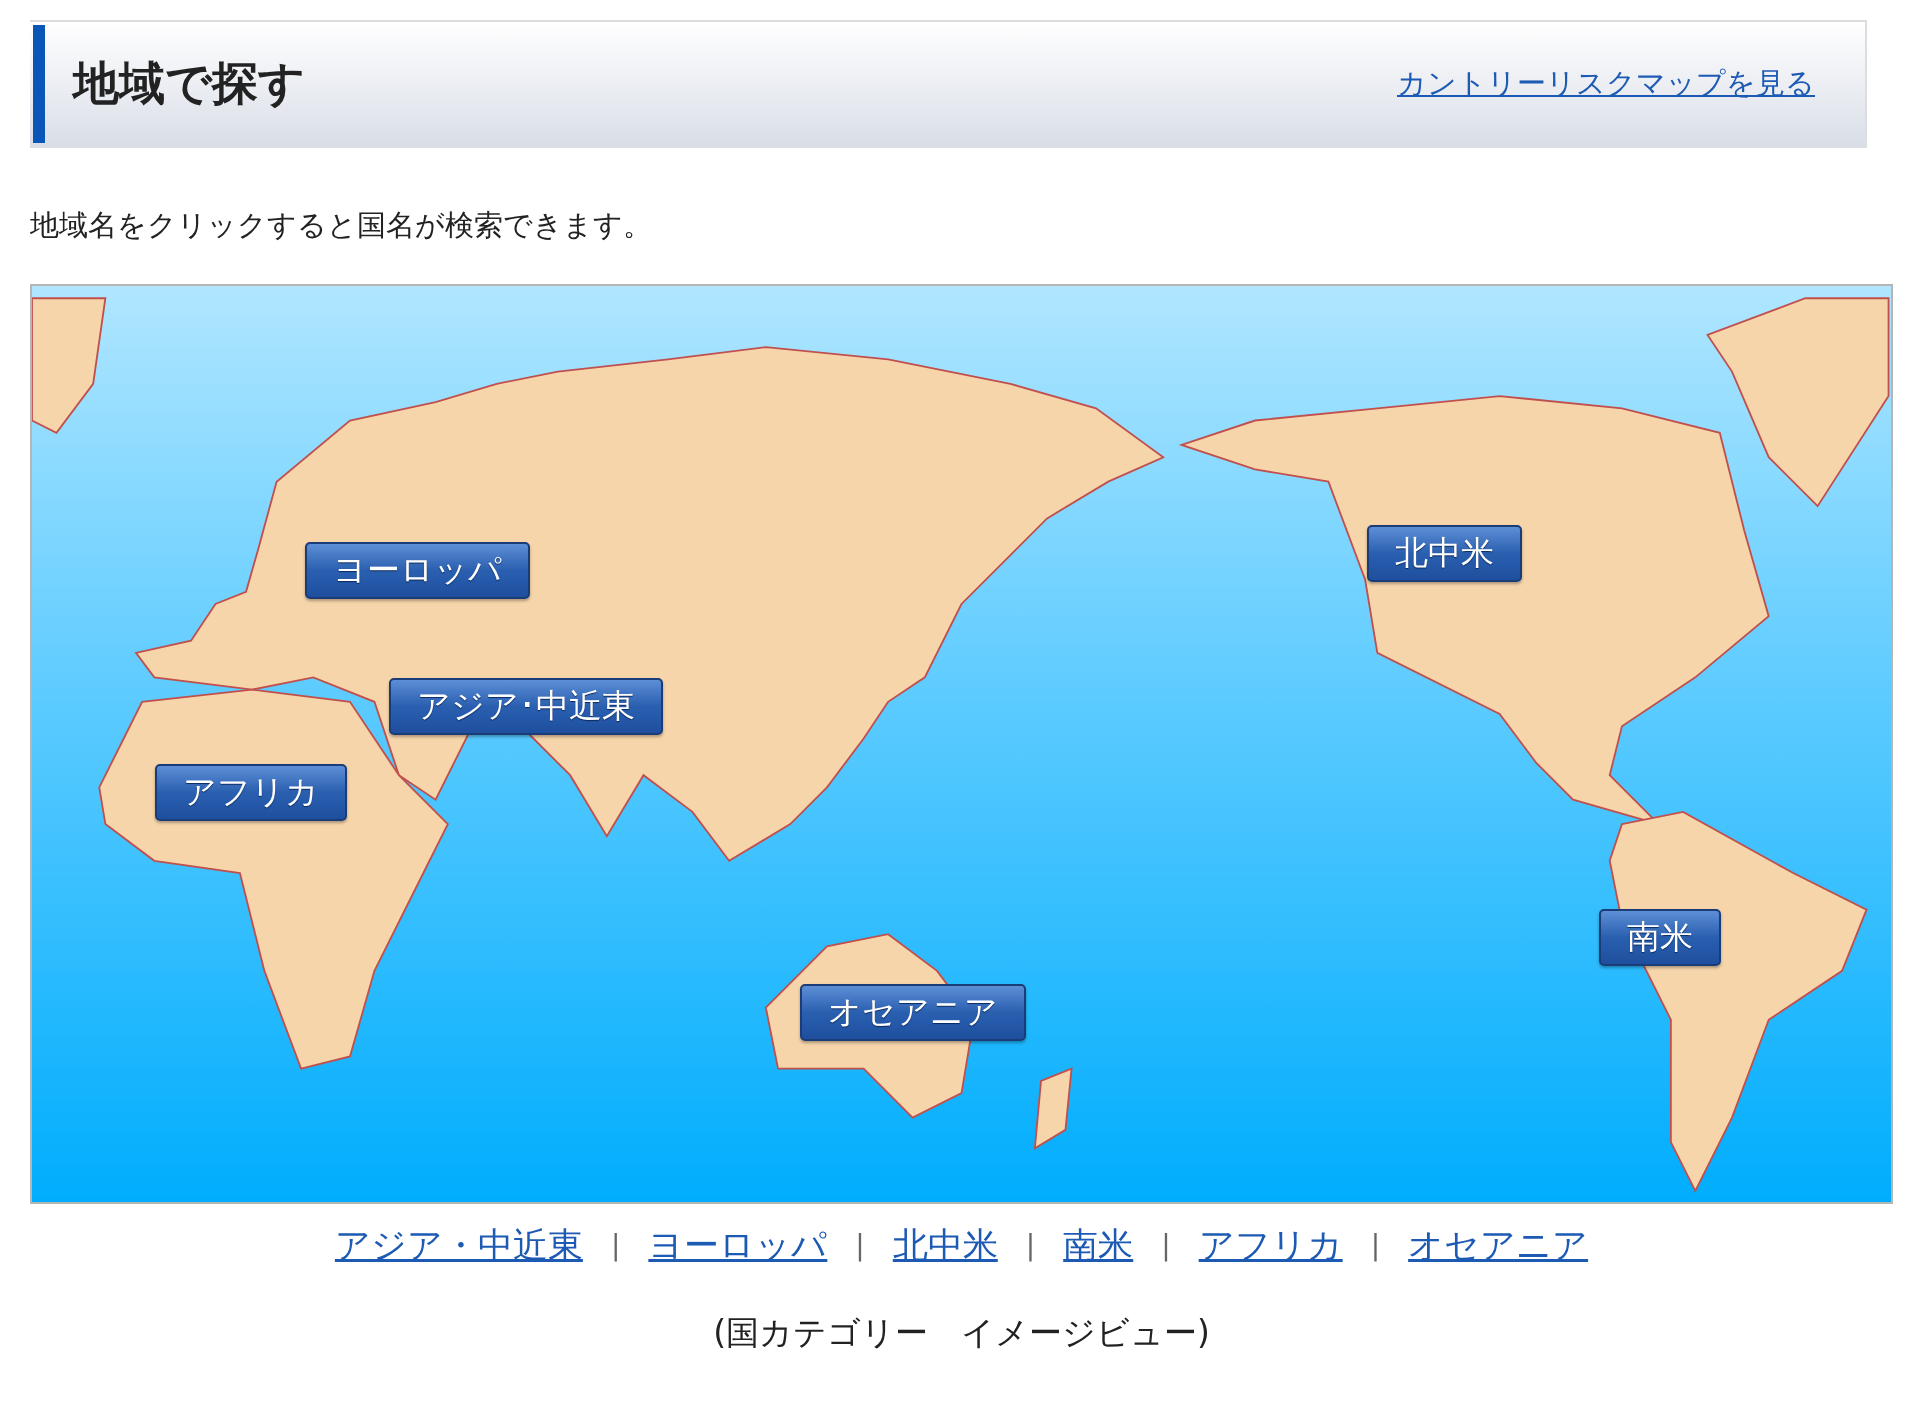  Describe the element at coordinates (525, 707) in the screenshot. I see `region-button: アジア･中近東` at that location.